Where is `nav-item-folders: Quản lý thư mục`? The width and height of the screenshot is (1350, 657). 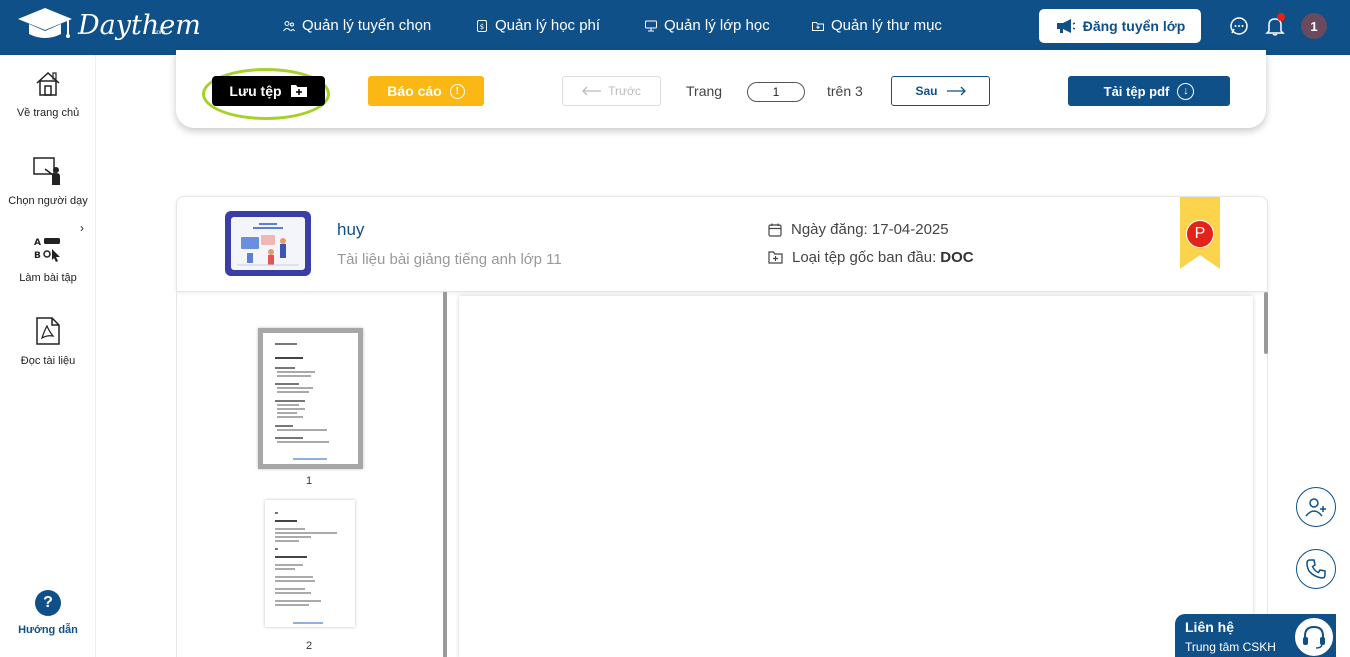 nav-item-folders: Quản lý thư mục is located at coordinates (877, 25).